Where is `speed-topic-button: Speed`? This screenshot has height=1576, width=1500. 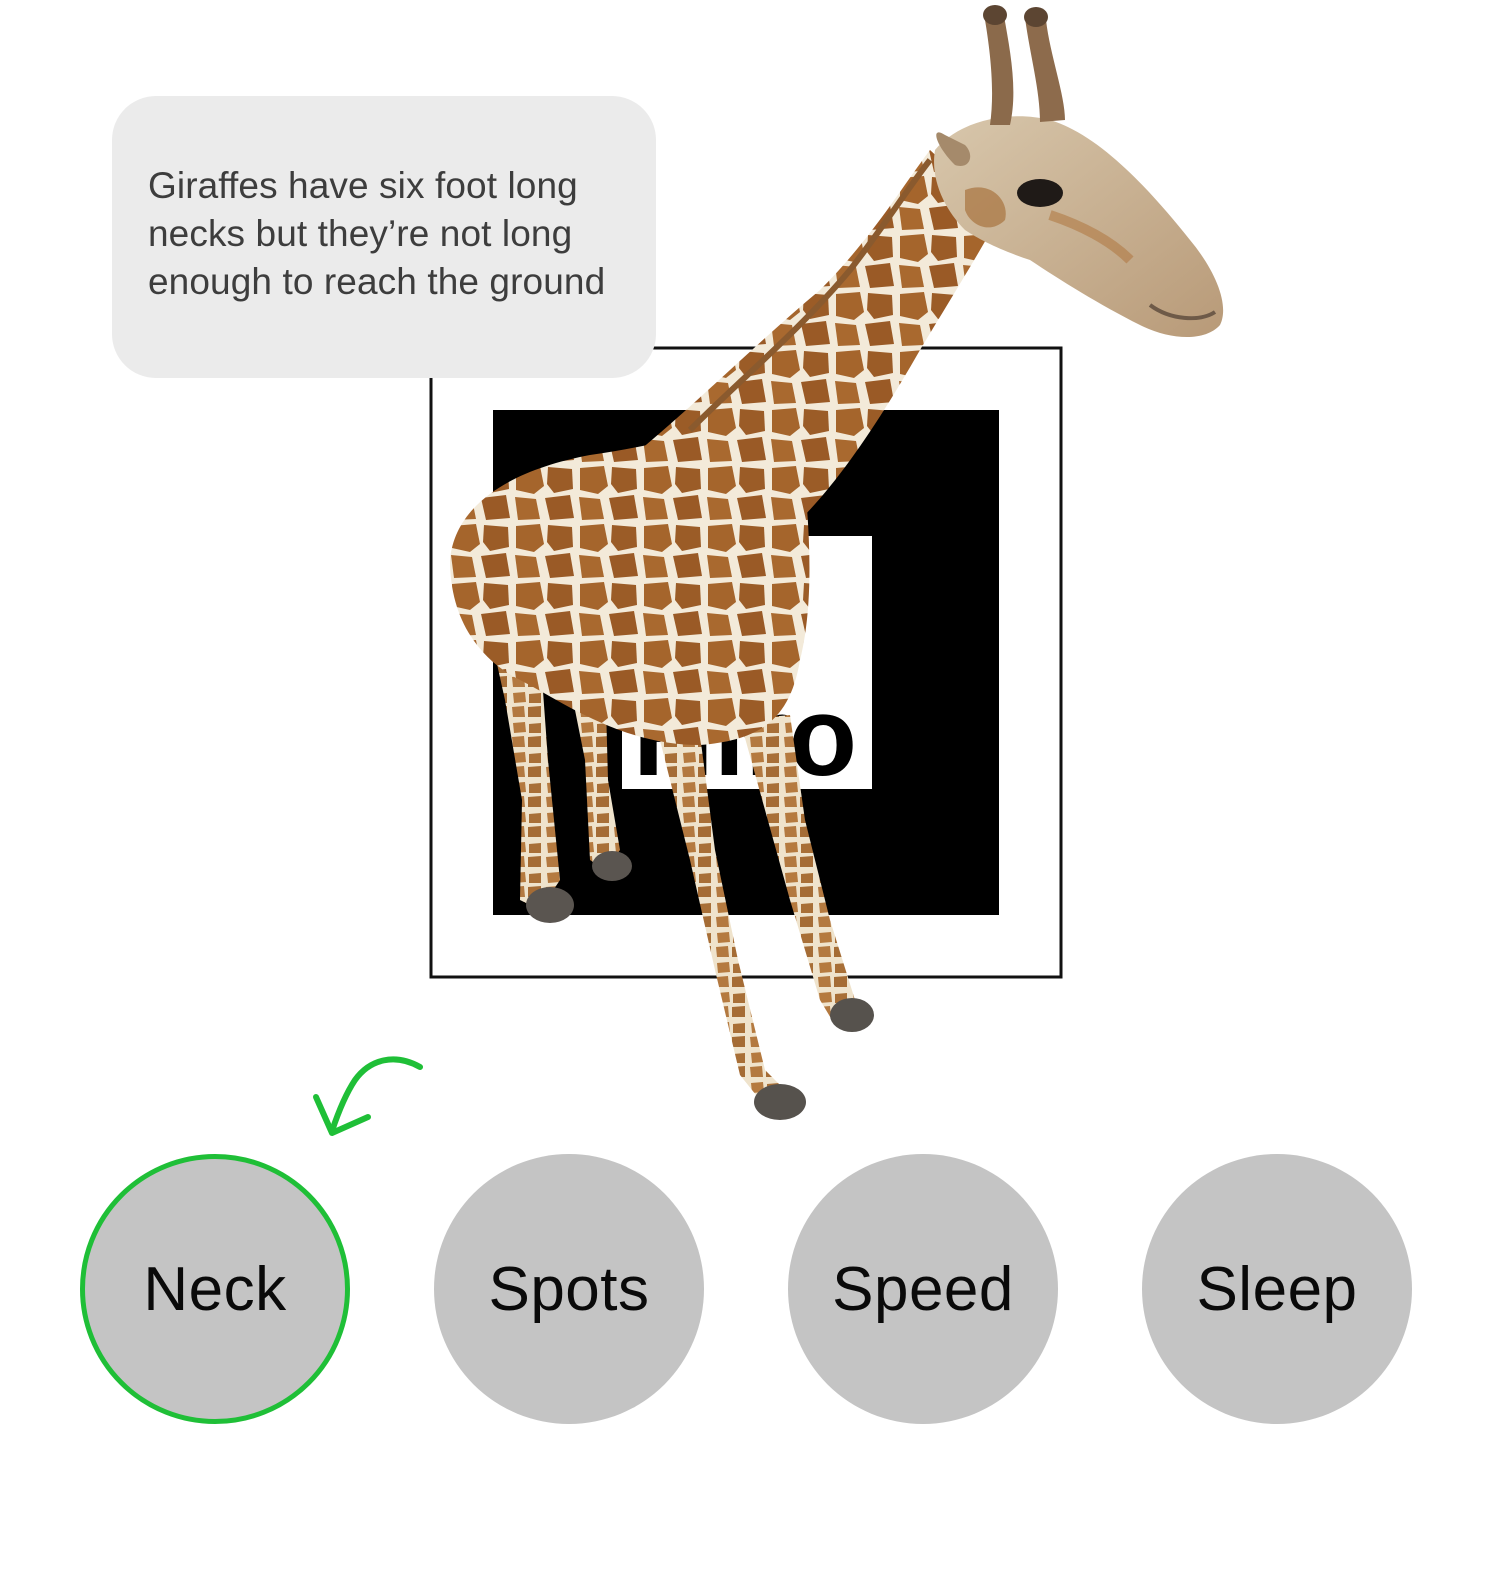
speed-topic-button: Speed is located at coordinates (923, 1289).